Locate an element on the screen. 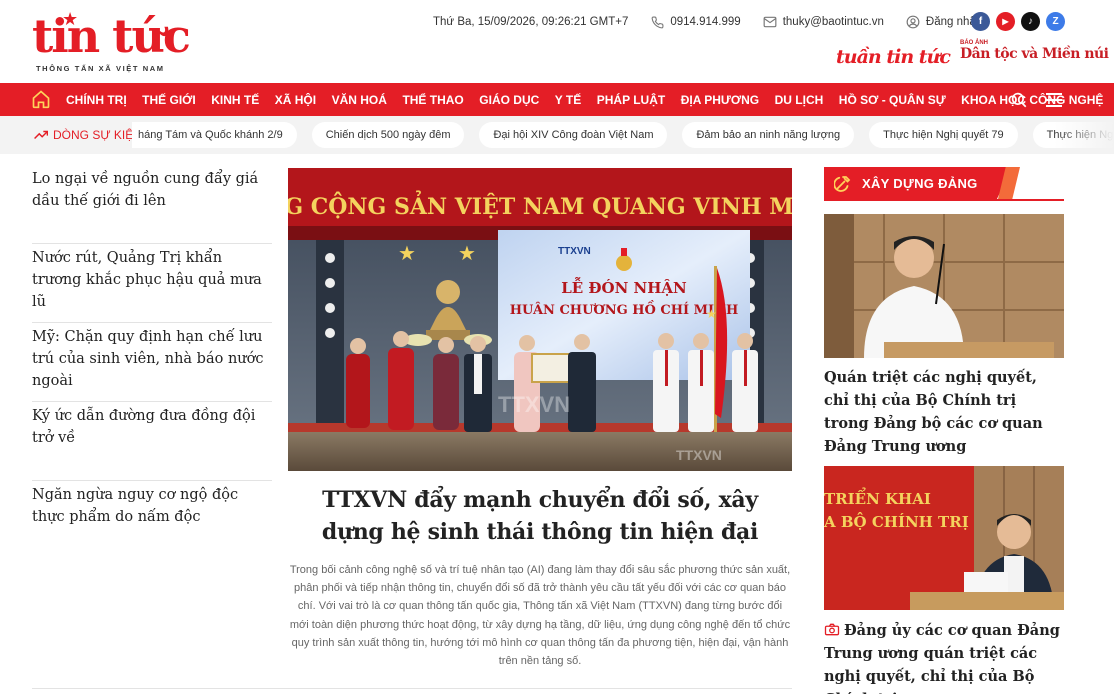  section-header: XÂY DỰNG ĐẢNG is located at coordinates (944, 184).